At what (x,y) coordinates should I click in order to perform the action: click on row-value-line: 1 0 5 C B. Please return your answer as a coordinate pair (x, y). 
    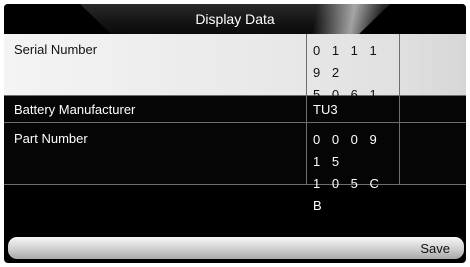
    Looking at the image, I should click on (348, 194).